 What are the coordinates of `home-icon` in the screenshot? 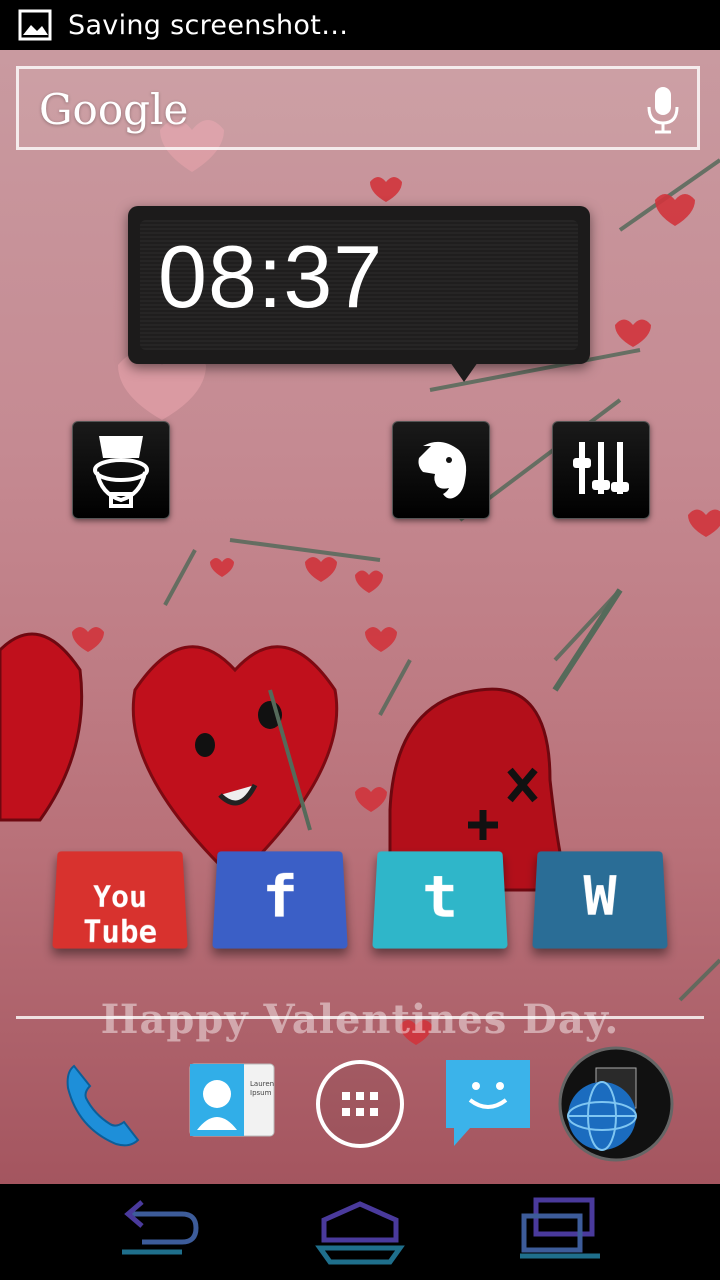 It's located at (360, 1232).